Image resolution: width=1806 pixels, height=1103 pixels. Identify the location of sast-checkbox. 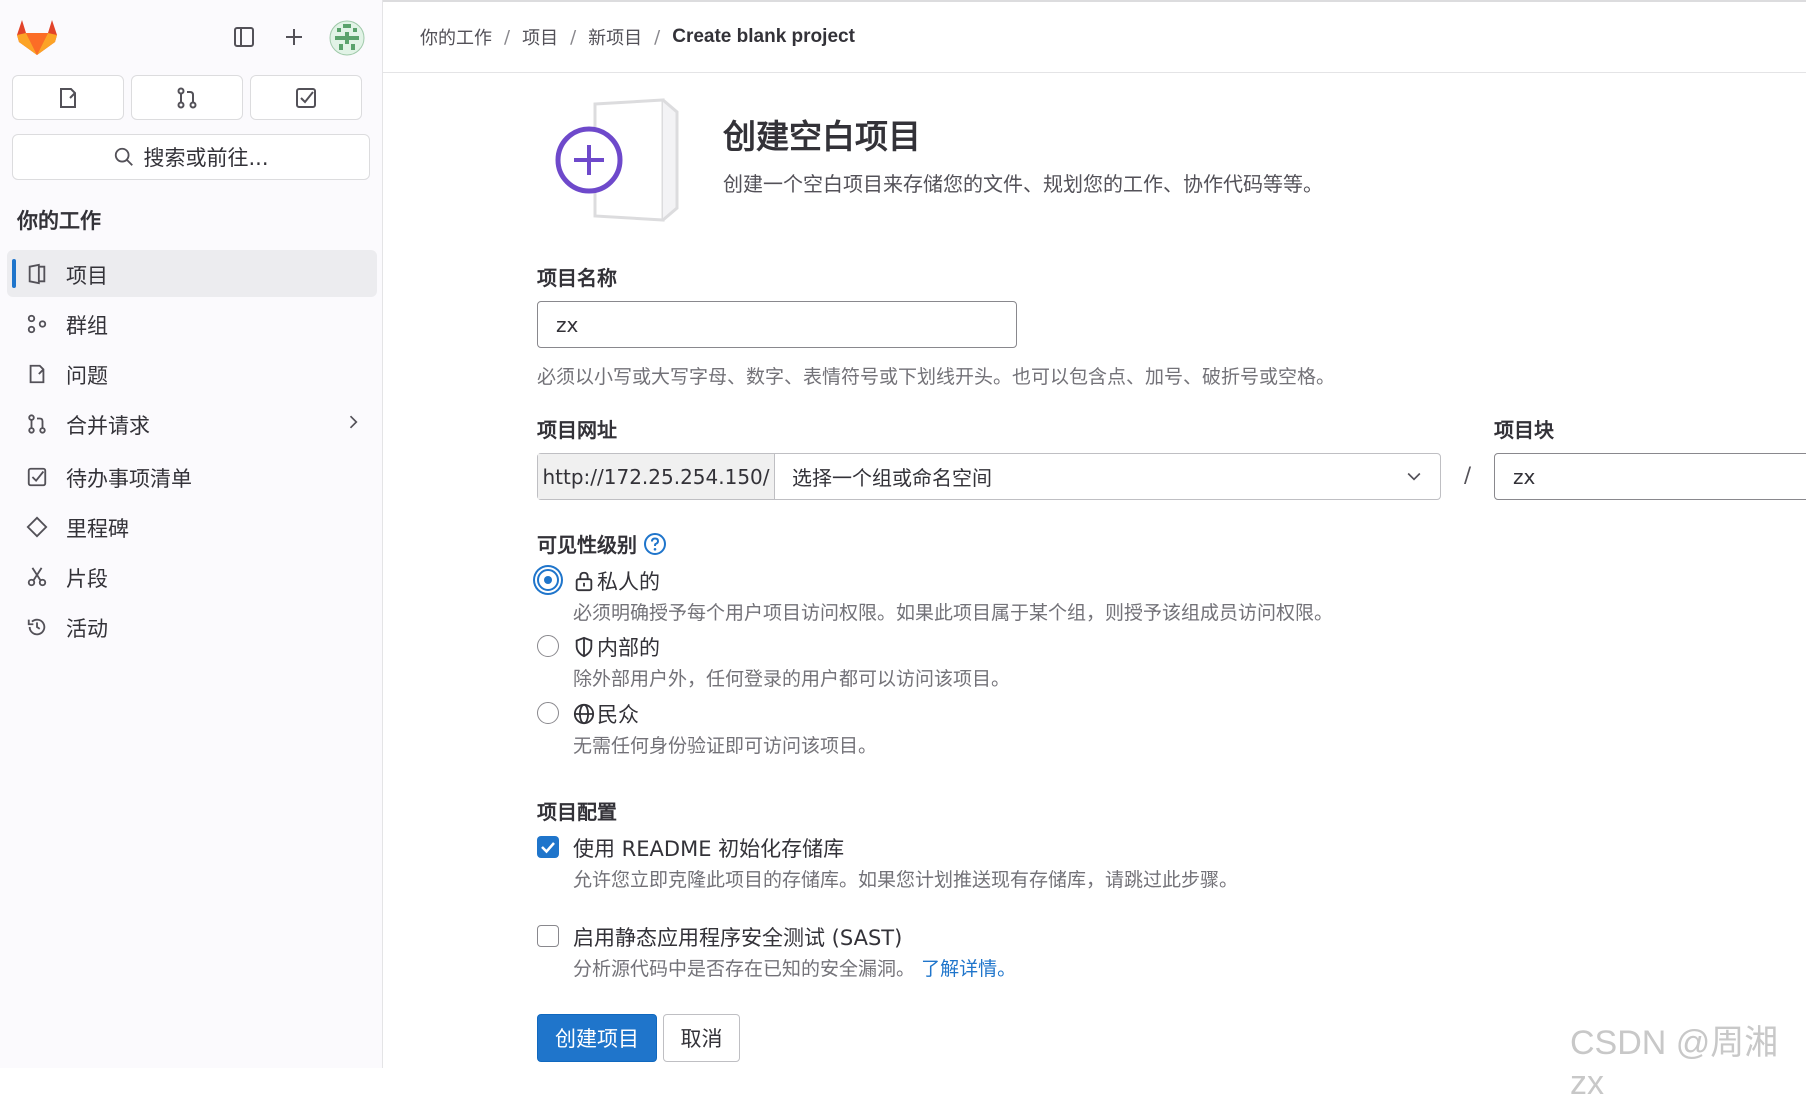
(548, 936).